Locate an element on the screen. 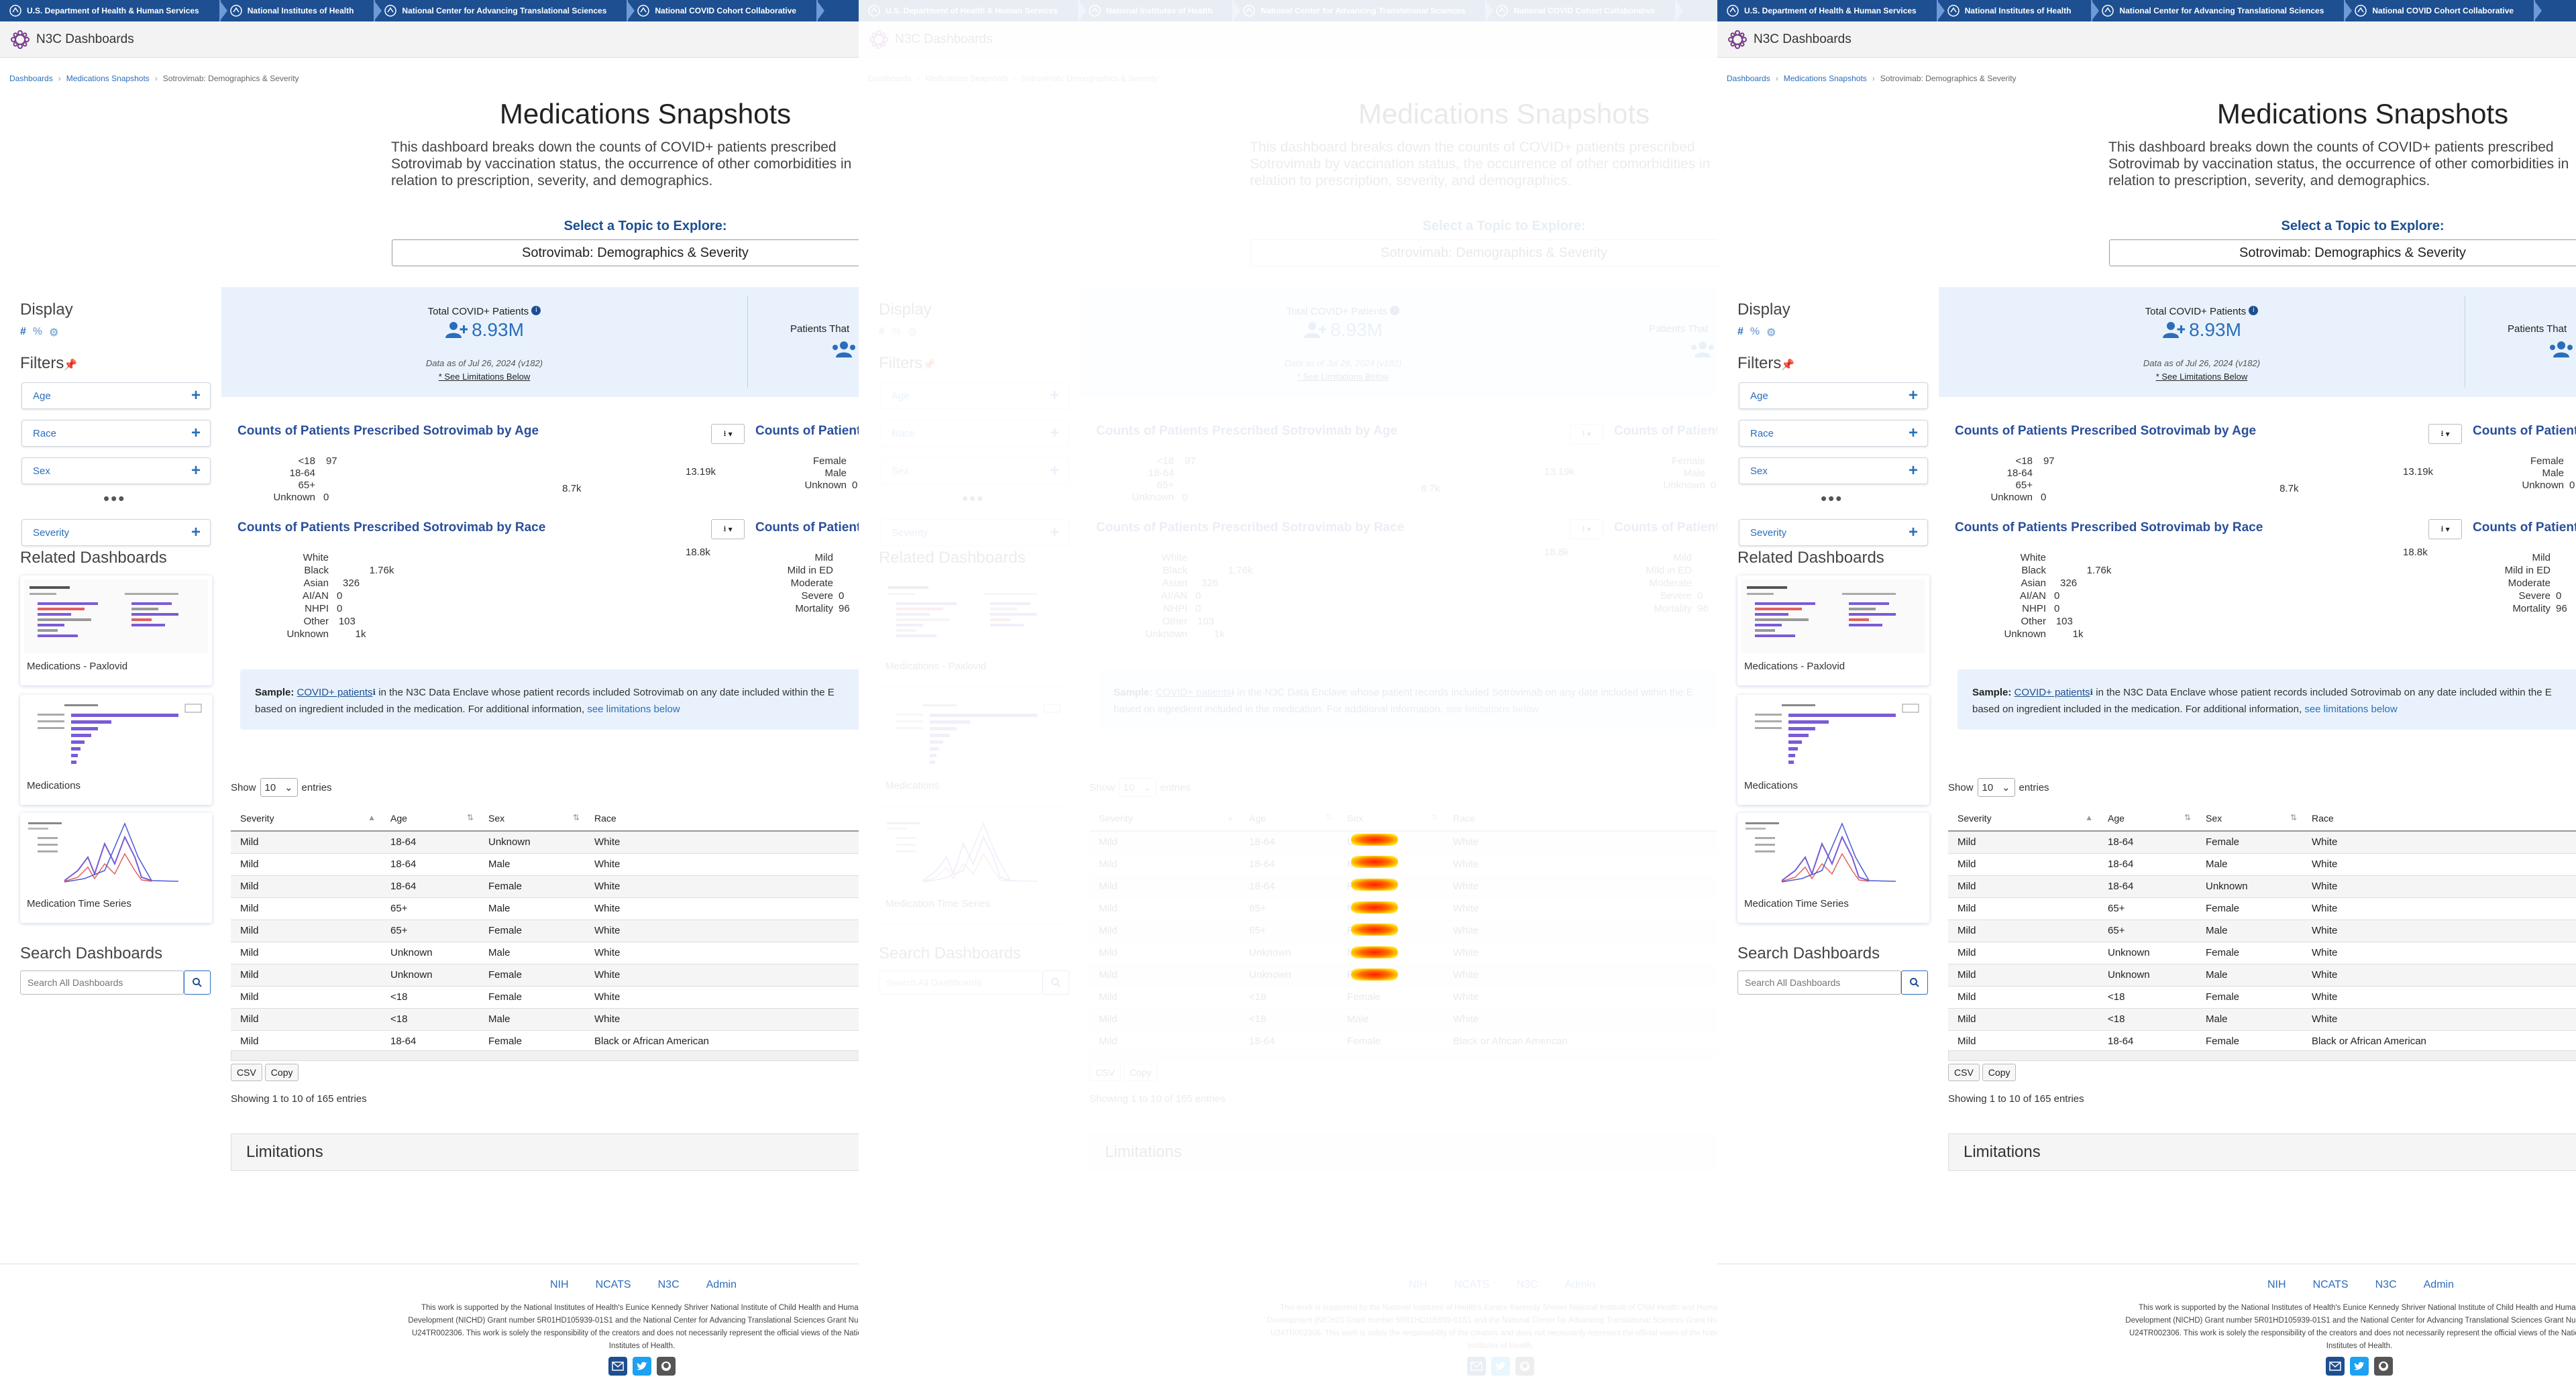 Image resolution: width=2576 pixels, height=1389 pixels. table-row: Mild65+FemaleWhite is located at coordinates (545, 931).